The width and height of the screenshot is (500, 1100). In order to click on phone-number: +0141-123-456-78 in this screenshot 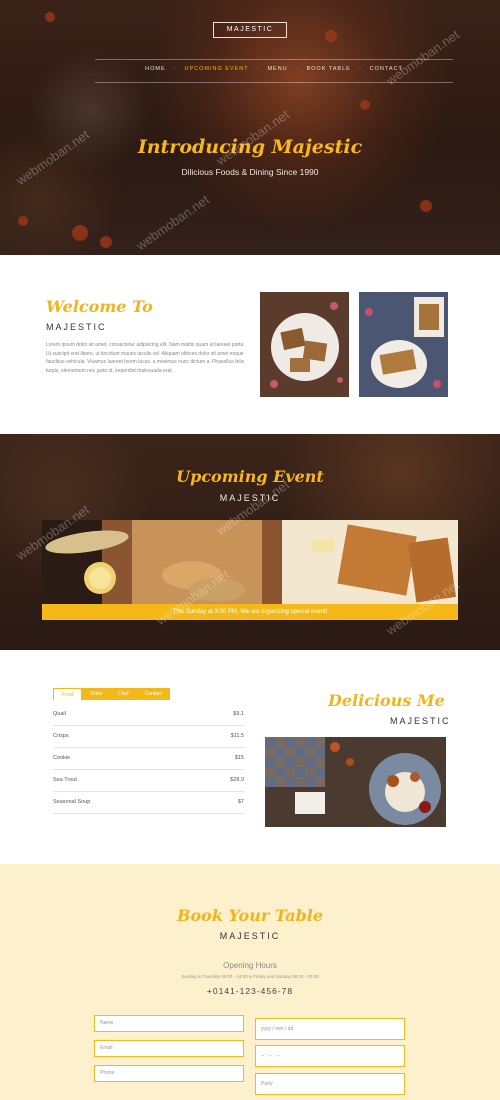, I will do `click(250, 991)`.